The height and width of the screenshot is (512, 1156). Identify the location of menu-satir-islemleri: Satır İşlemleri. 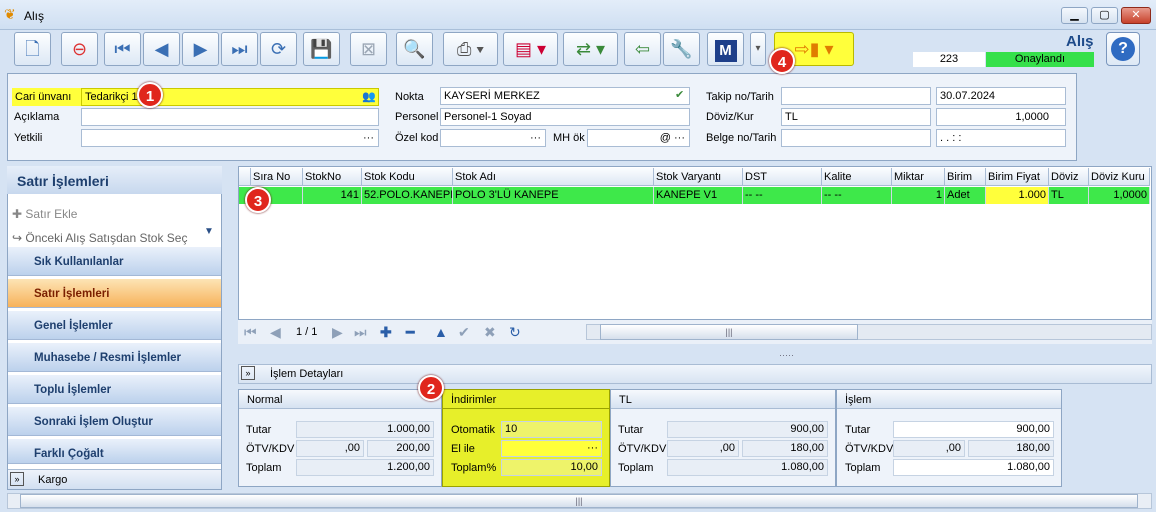
(114, 293).